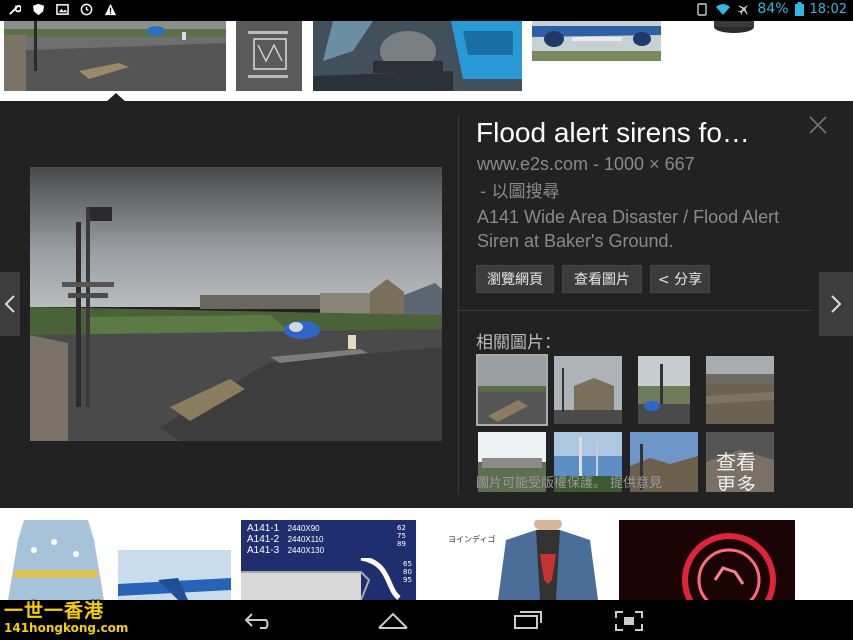 This screenshot has height=640, width=853. I want to click on screenshot-icon, so click(629, 621).